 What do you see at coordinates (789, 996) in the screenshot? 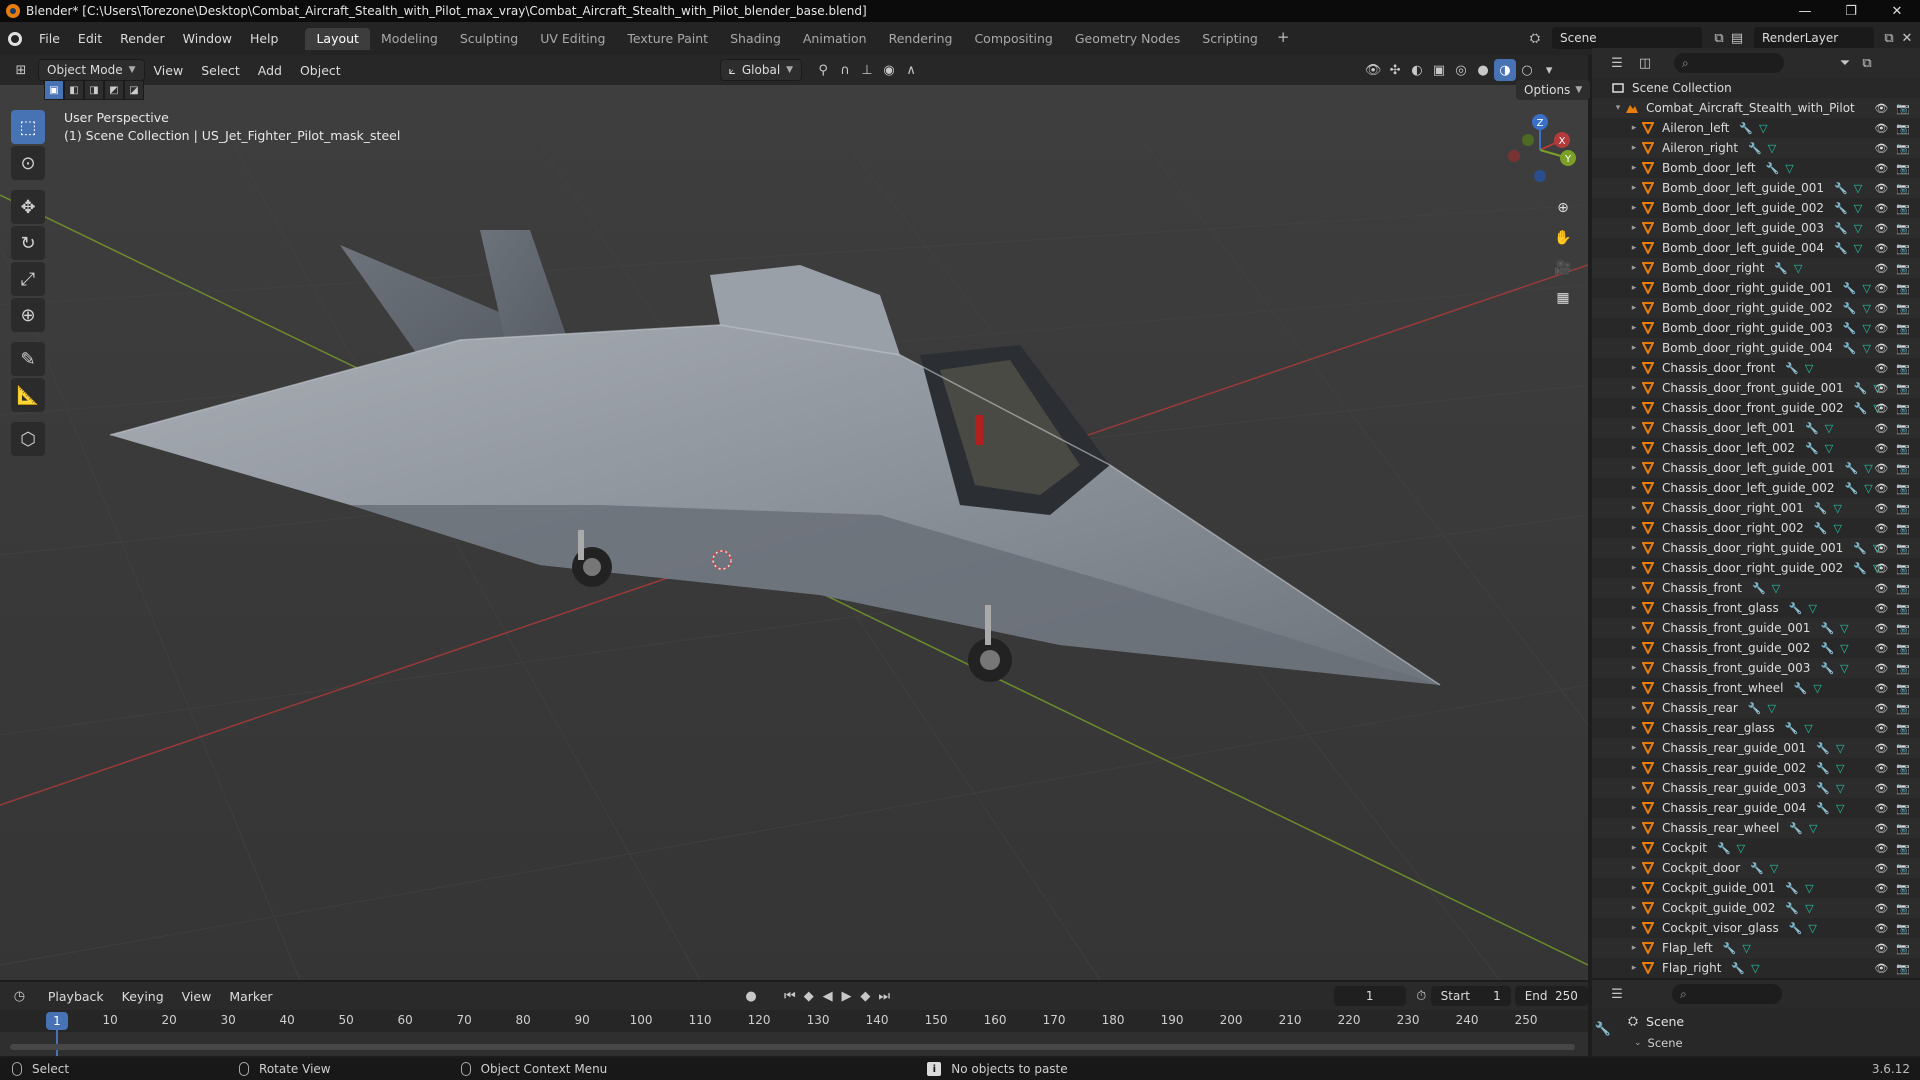
I see `jump-start-icon: ⏮` at bounding box center [789, 996].